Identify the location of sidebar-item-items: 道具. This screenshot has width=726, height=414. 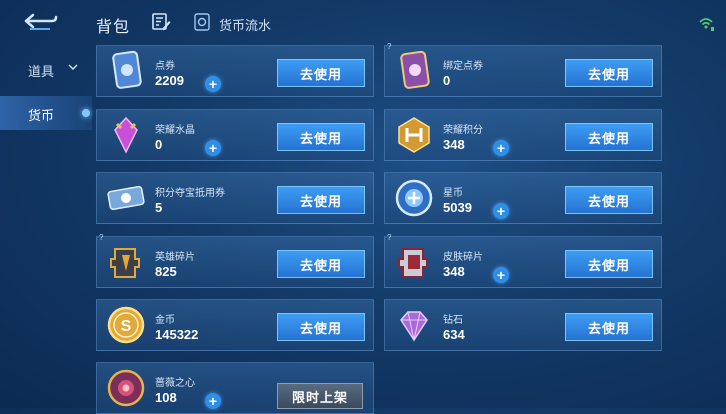
(46, 69).